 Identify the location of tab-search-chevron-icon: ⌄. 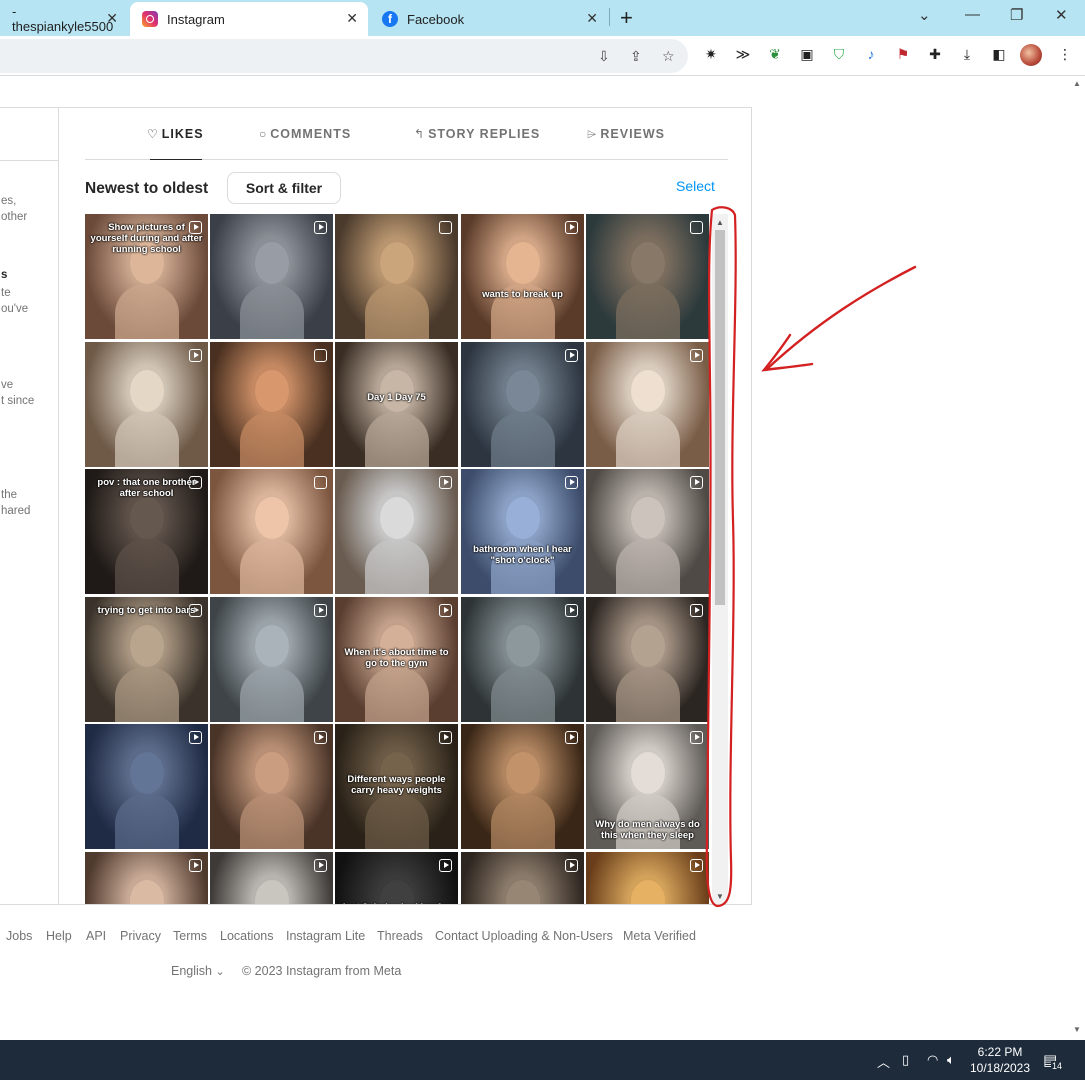
(924, 15).